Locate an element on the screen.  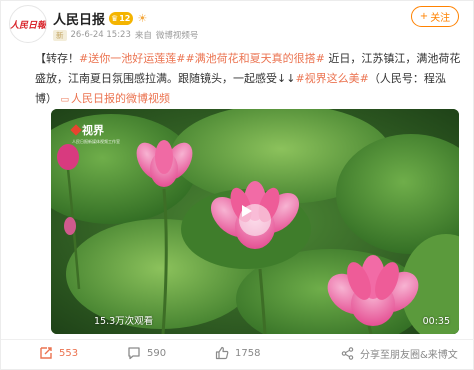
account-name-row: 人民日报 ♛ 12 ☀ is located at coordinates (100, 18).